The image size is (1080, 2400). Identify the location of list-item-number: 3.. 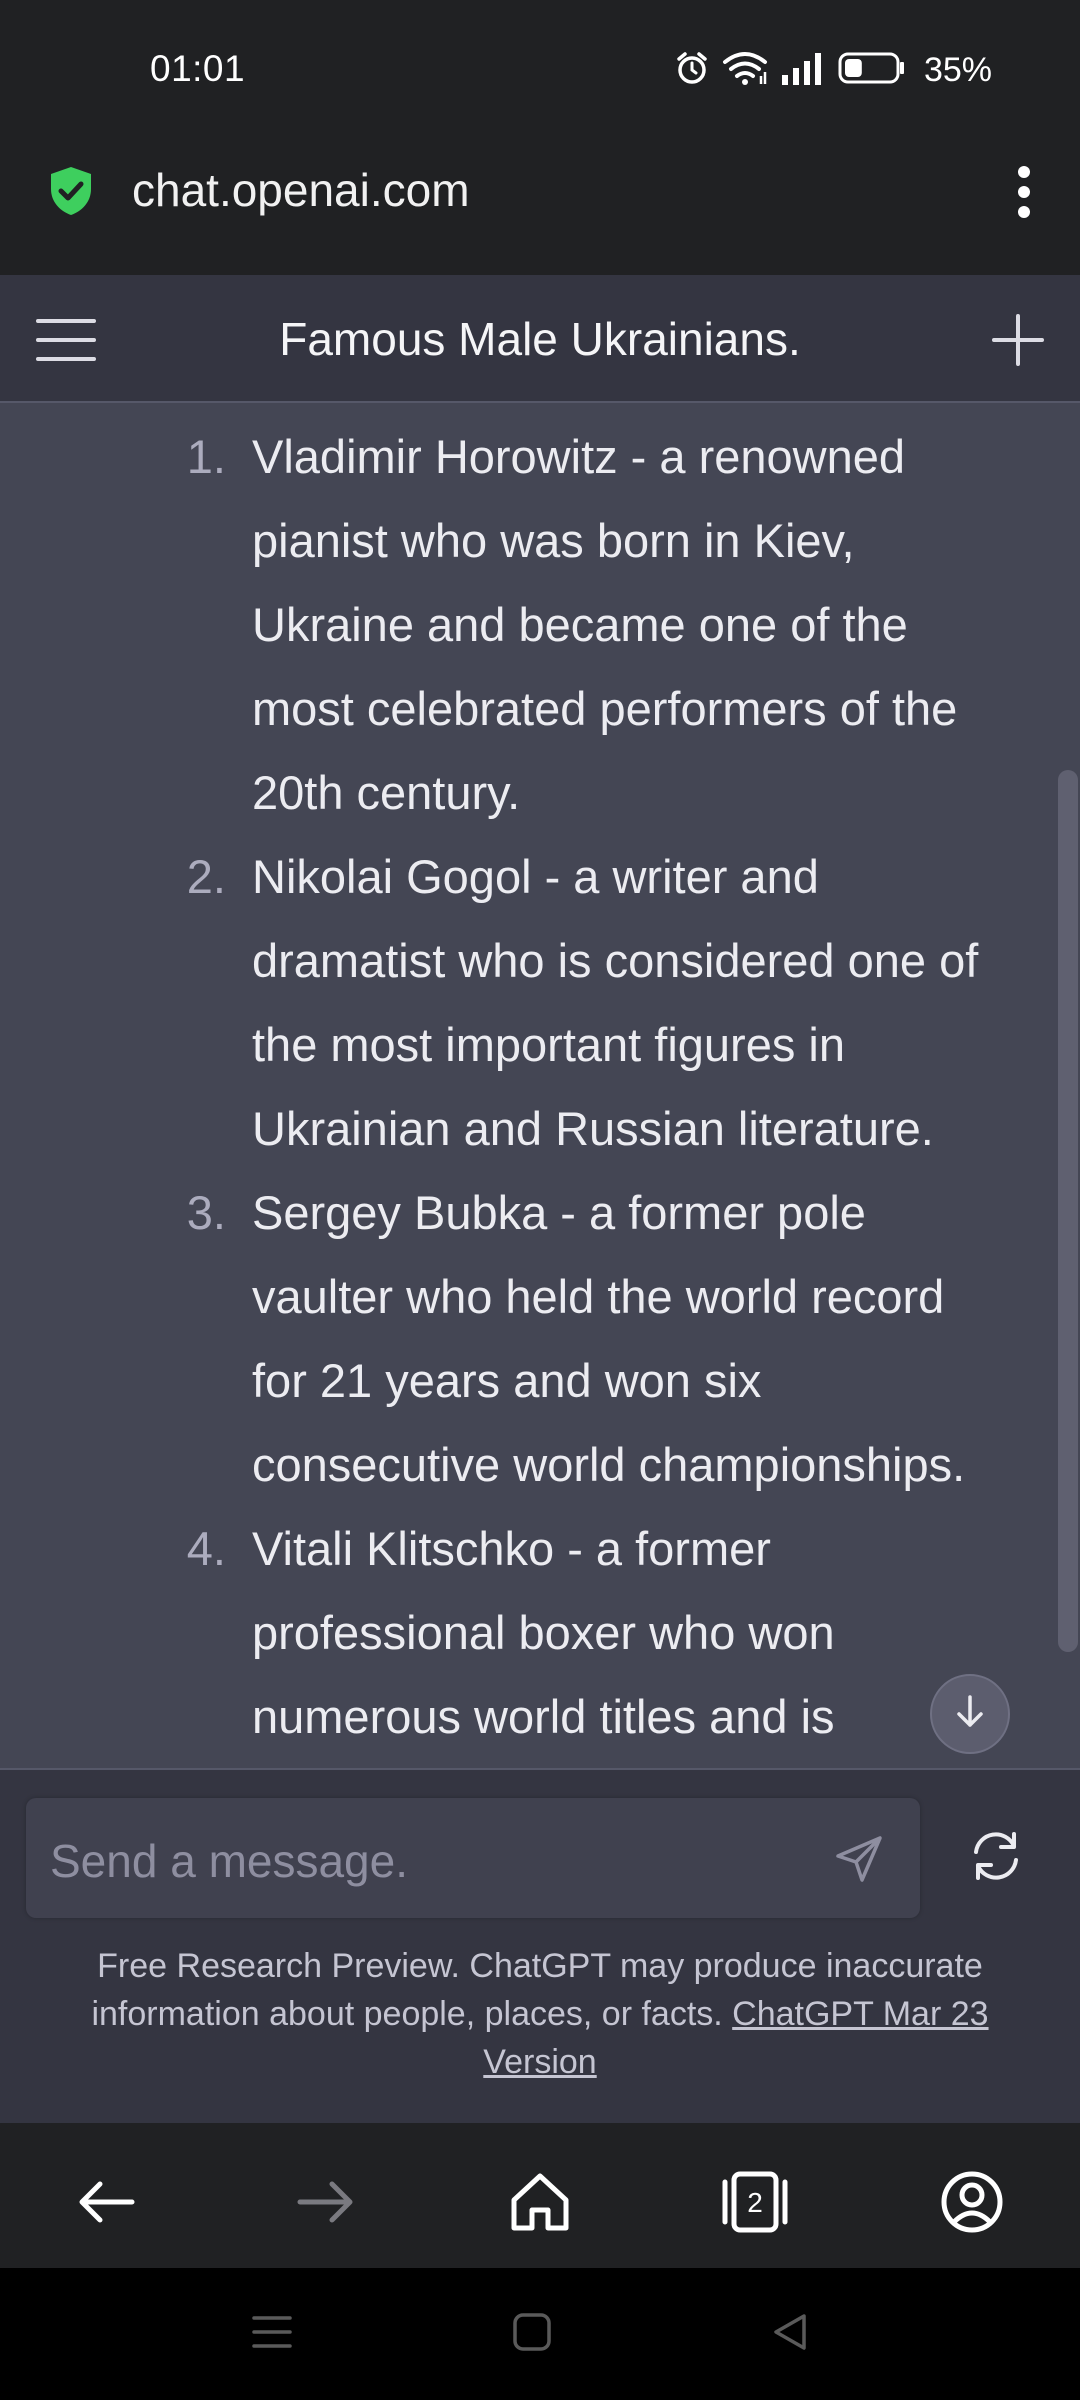
(206, 1212).